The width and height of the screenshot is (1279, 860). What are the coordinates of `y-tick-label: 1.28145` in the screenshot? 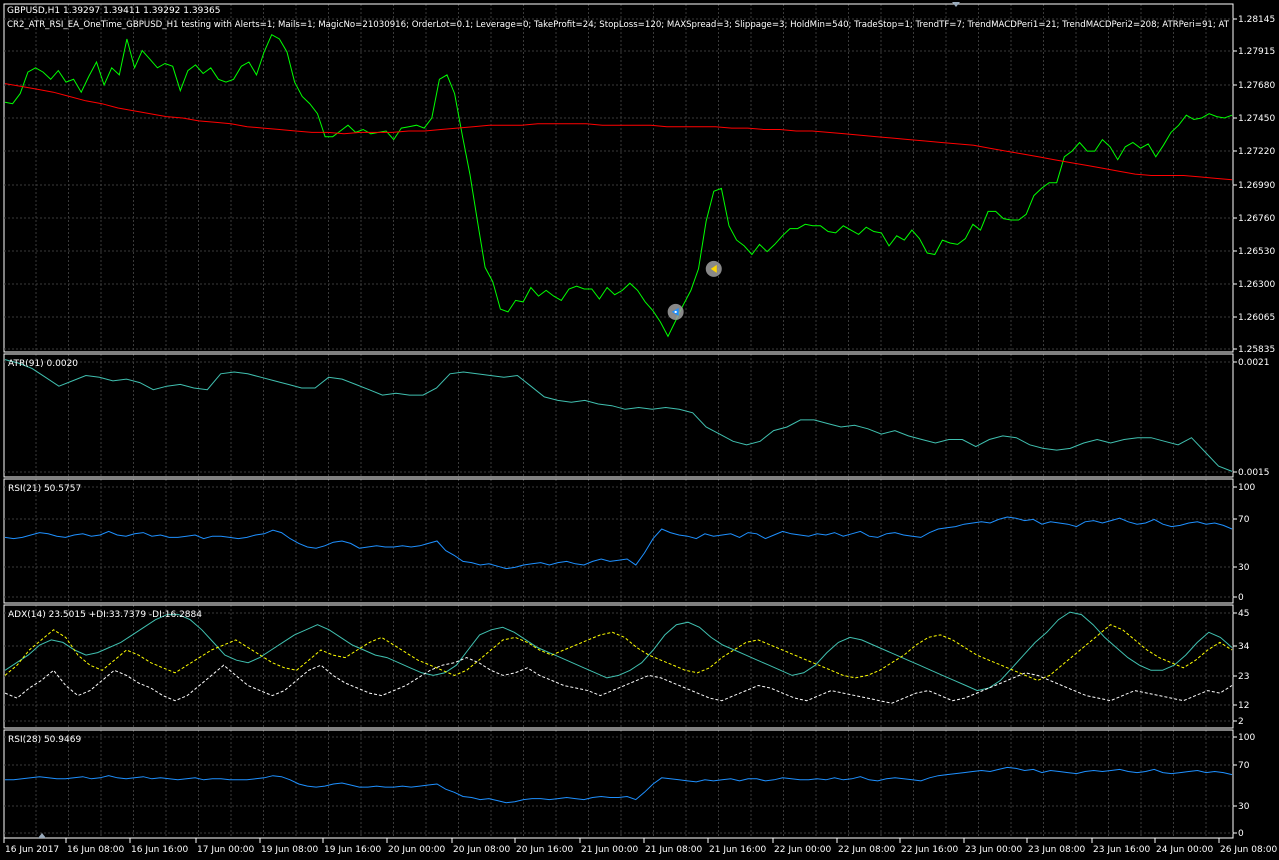 It's located at (1256, 20).